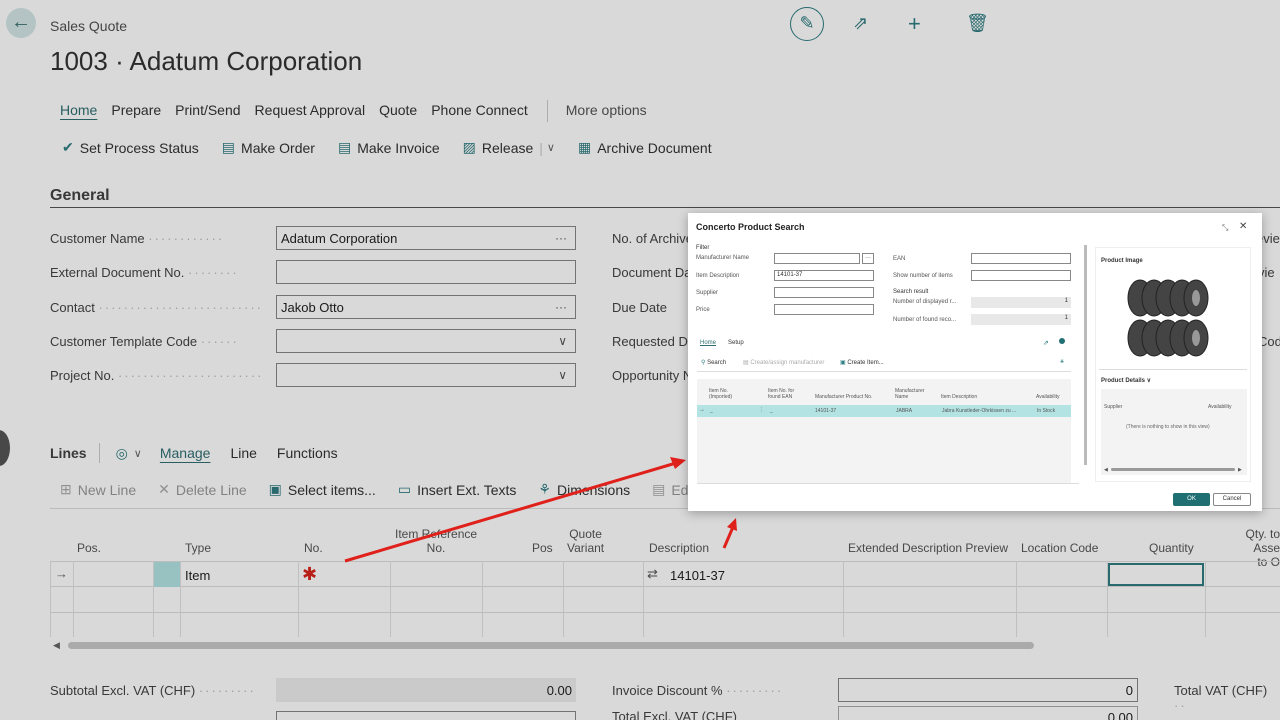  I want to click on col-item-description: Item Description, so click(959, 397).